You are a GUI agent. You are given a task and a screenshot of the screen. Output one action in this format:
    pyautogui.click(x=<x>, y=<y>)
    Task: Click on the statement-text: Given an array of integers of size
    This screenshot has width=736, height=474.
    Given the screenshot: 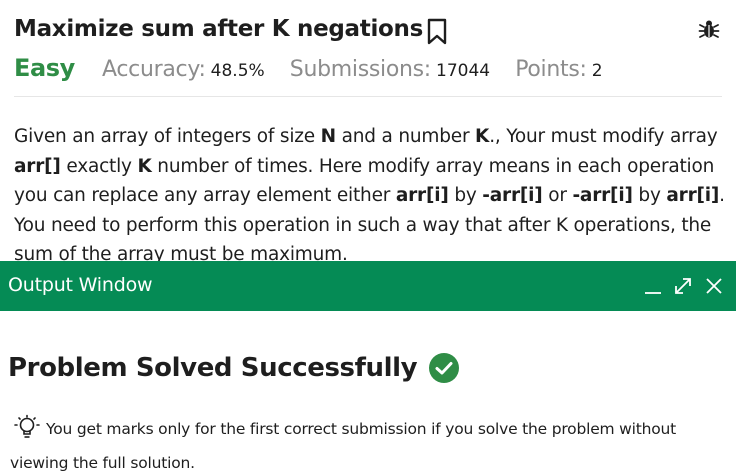 What is the action you would take?
    pyautogui.click(x=167, y=136)
    